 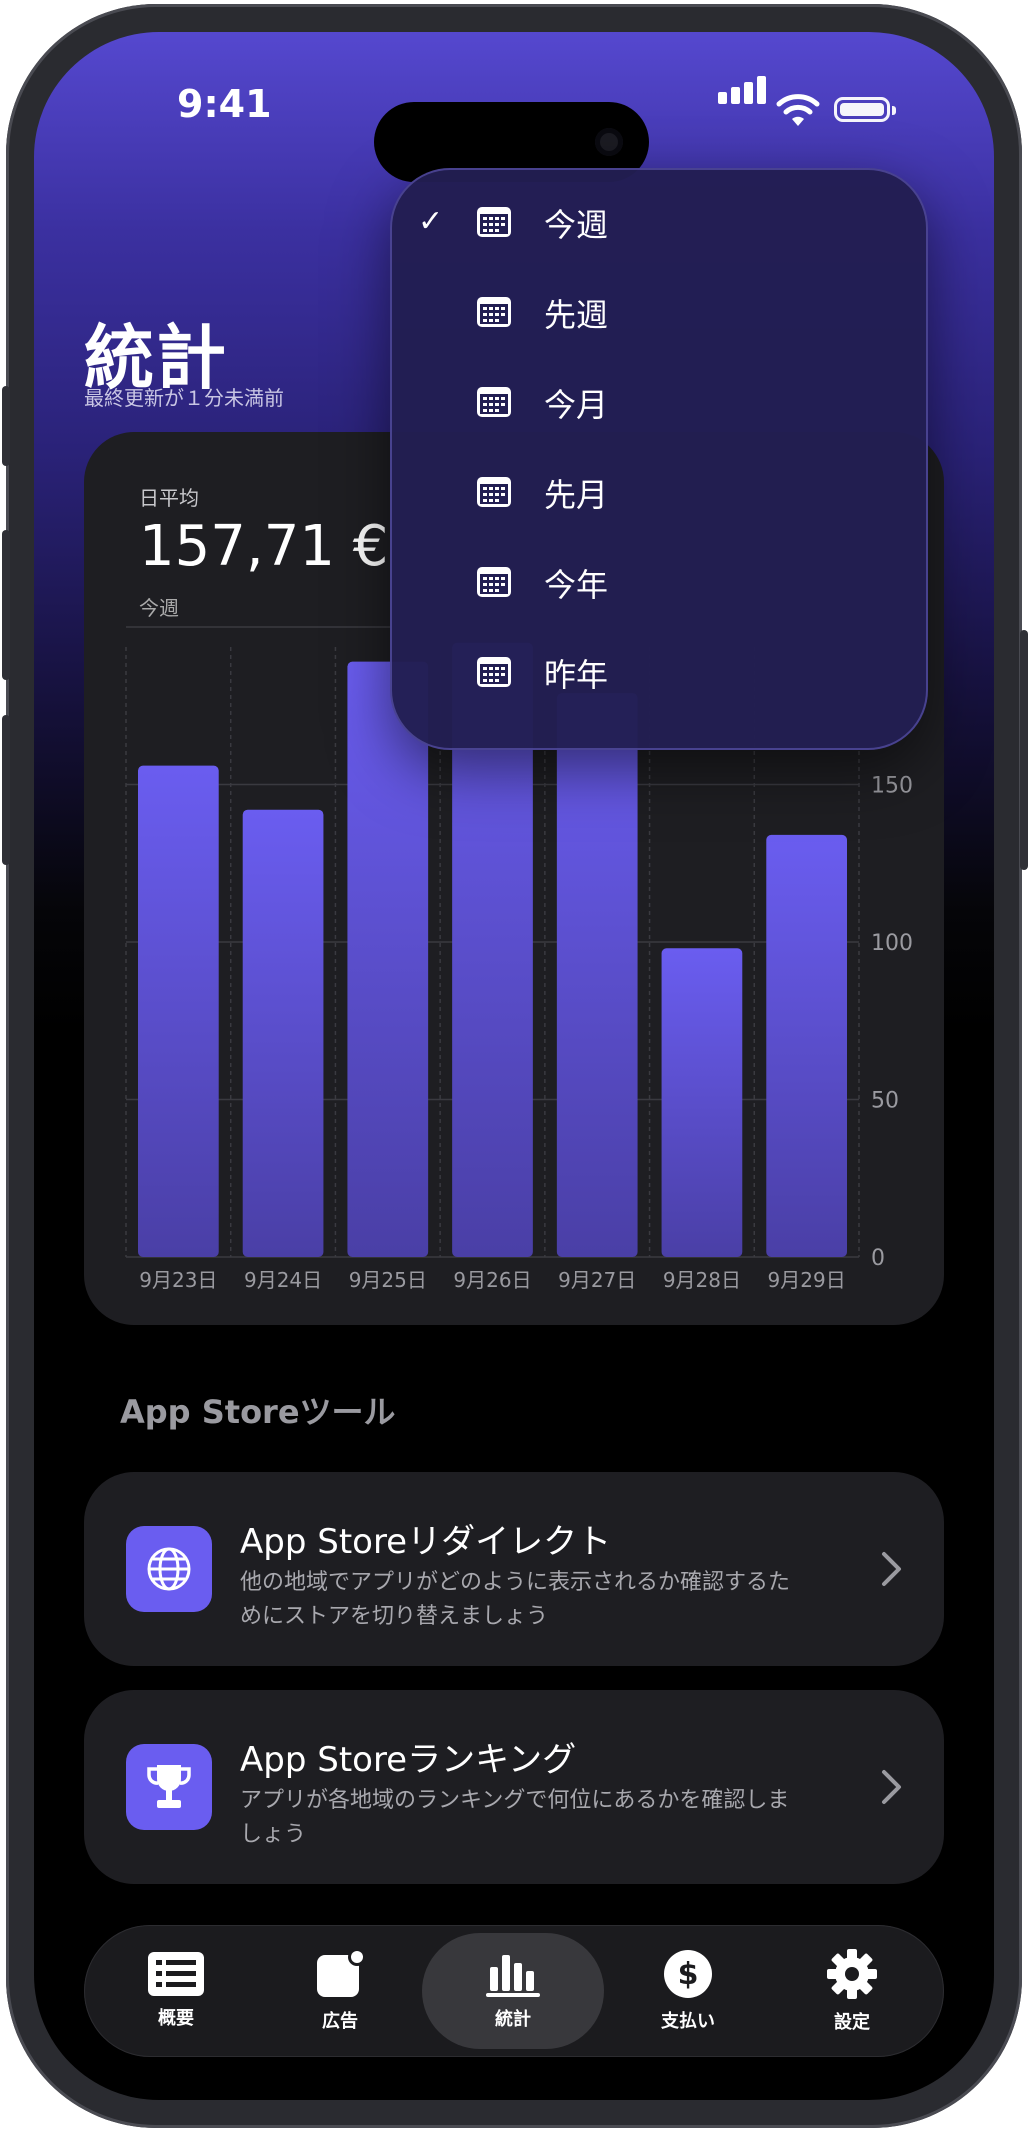 What do you see at coordinates (865, 109) in the screenshot?
I see `battery-icon` at bounding box center [865, 109].